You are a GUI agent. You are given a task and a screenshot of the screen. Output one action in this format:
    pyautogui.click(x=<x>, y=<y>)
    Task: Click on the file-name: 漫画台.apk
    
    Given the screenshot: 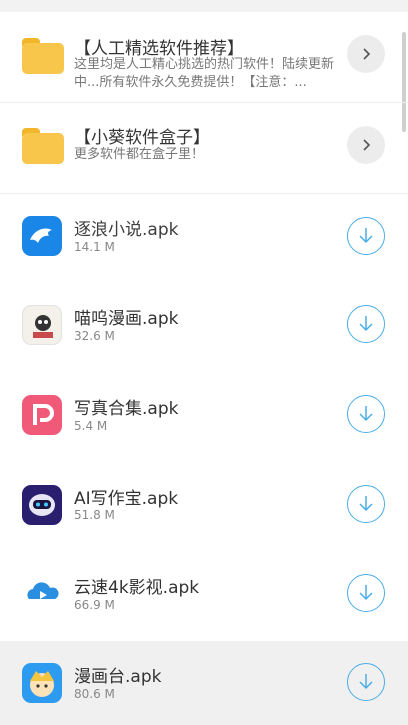 What is the action you would take?
    pyautogui.click(x=118, y=677)
    